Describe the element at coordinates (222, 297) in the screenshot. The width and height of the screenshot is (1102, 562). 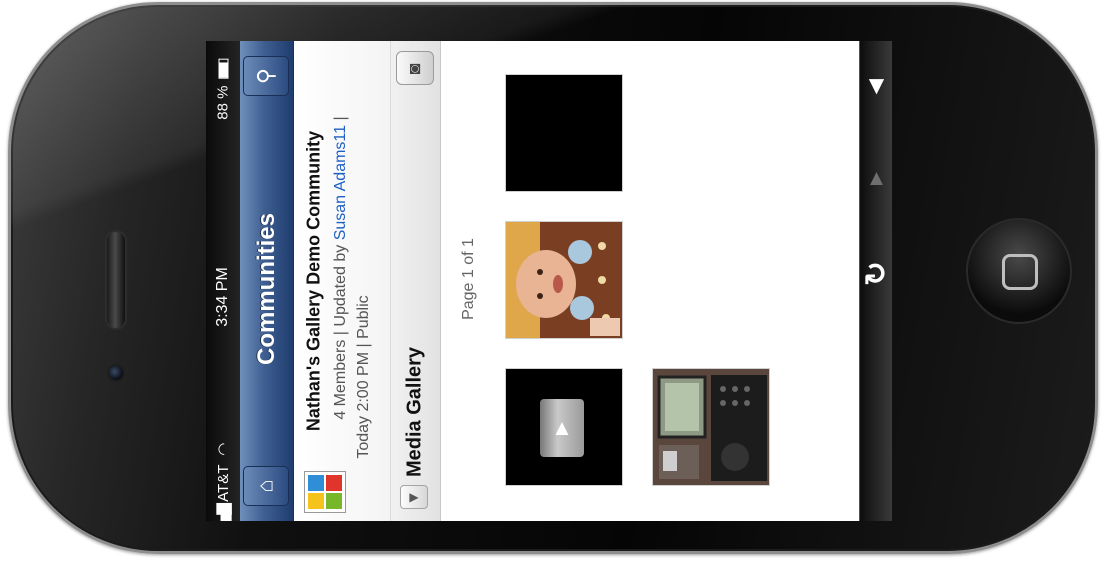
I see `status-time: 3:34 PM` at that location.